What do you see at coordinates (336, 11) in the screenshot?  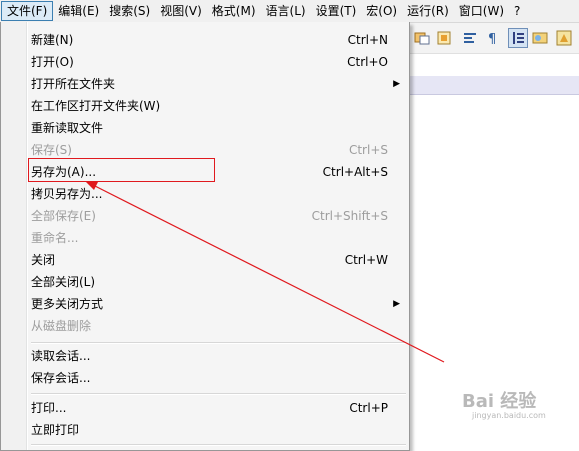 I see `menu-settings: 设置(T)` at bounding box center [336, 11].